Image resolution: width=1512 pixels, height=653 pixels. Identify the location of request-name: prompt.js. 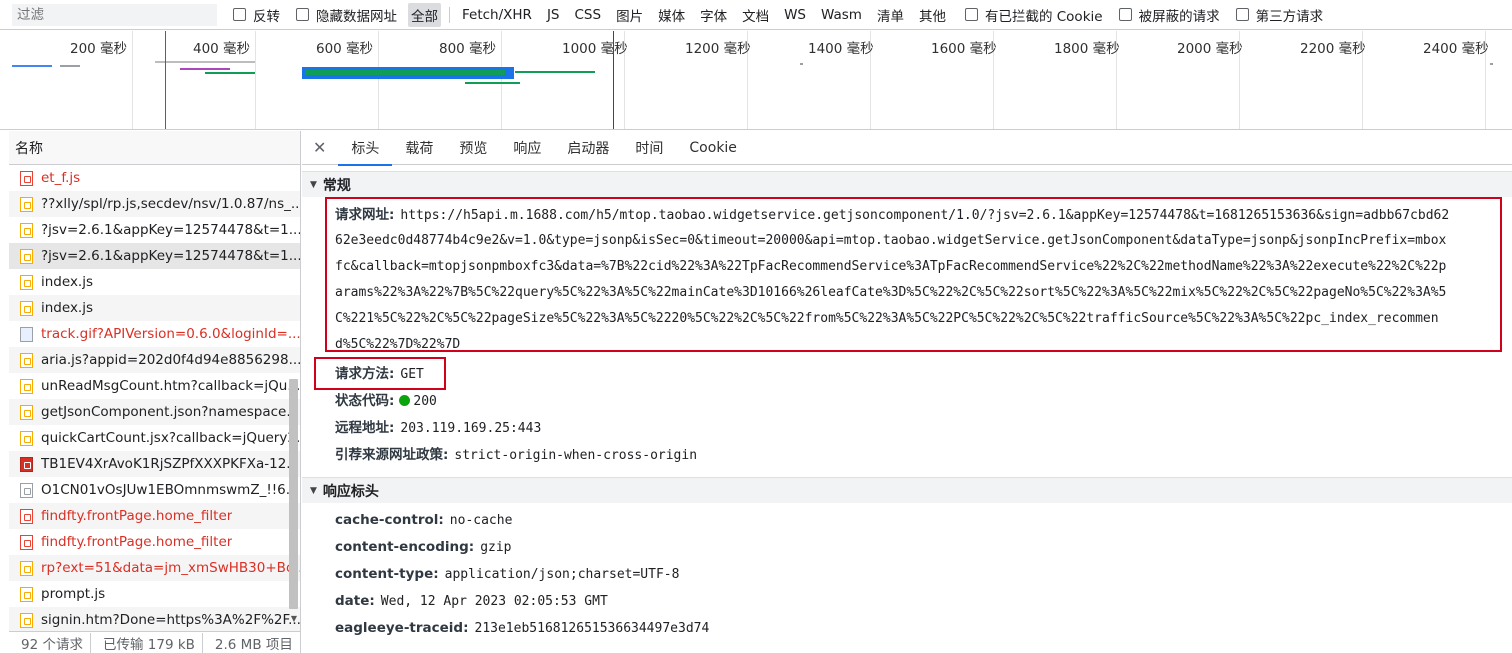
(73, 594).